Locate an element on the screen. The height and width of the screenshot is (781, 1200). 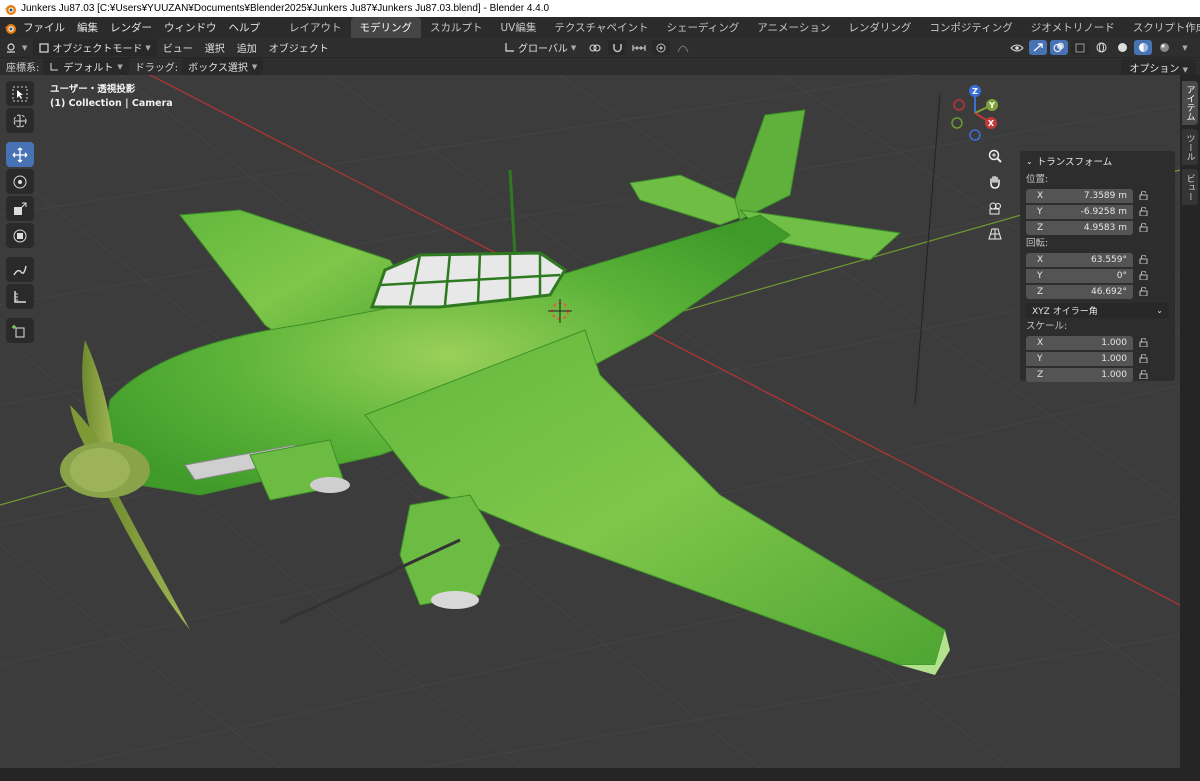
scale-x-row: X 1.000 is located at coordinates (1100, 342).